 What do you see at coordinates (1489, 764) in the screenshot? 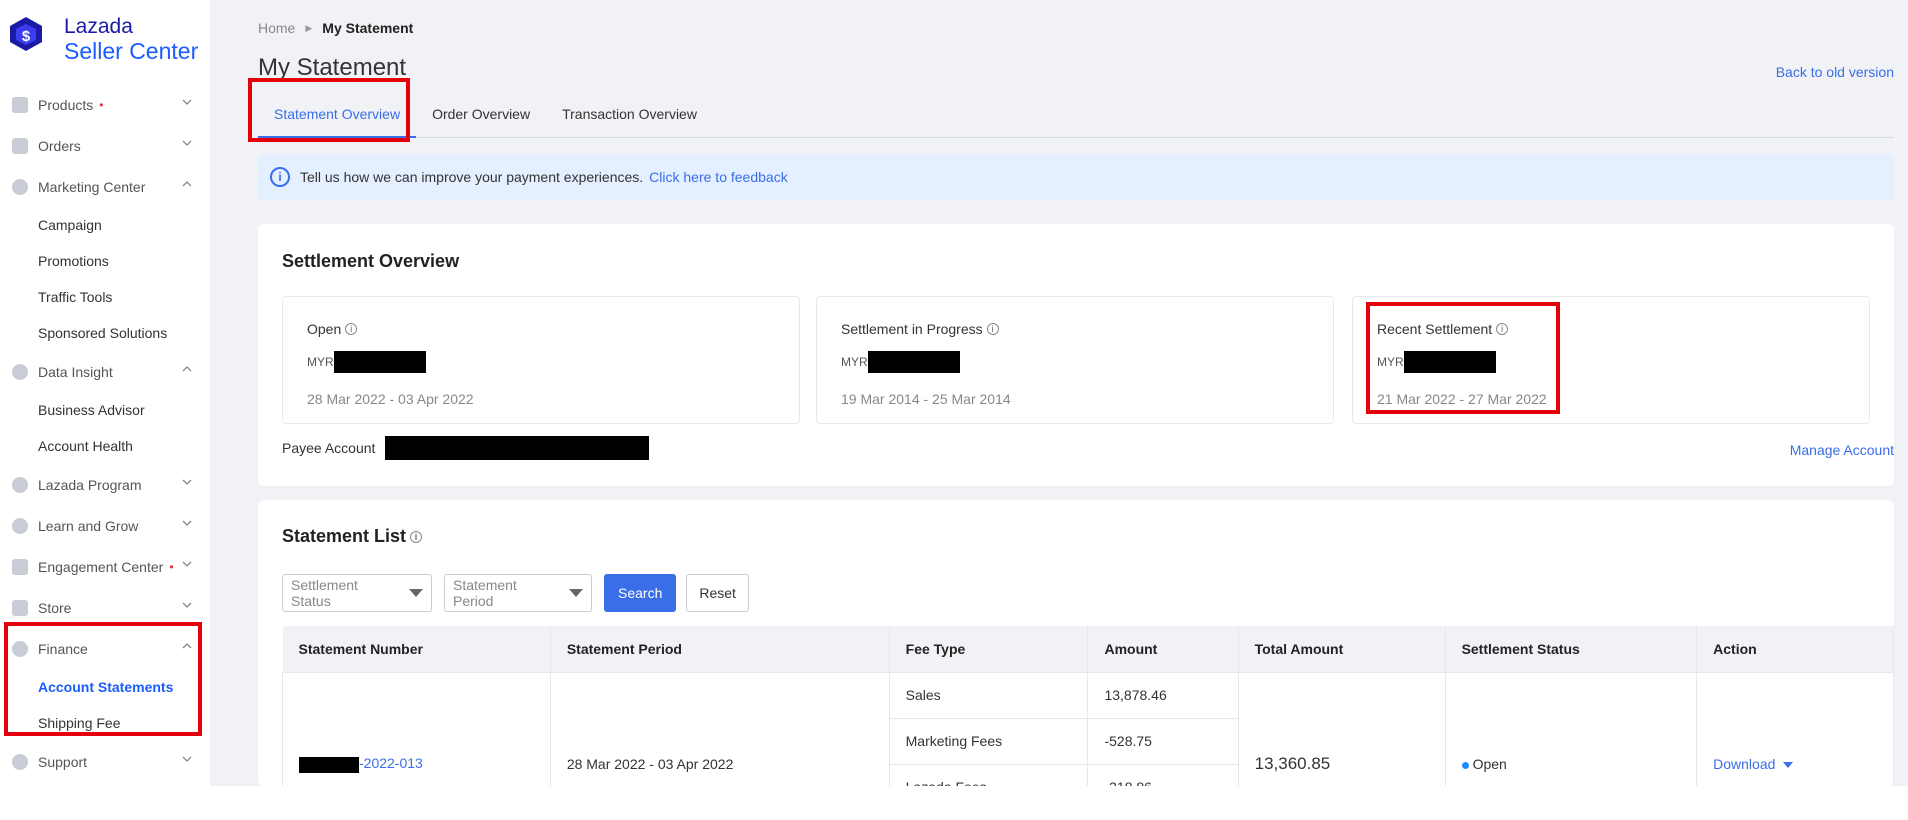
I see `status-text: Open` at bounding box center [1489, 764].